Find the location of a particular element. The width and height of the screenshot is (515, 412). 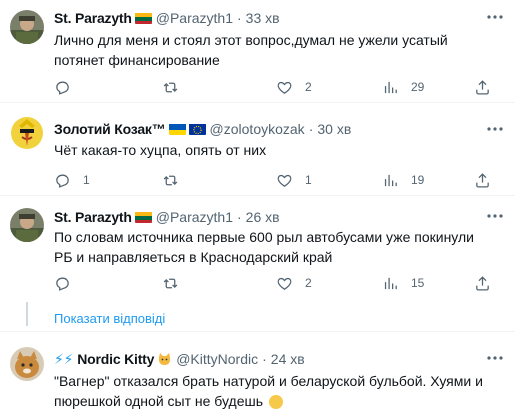

tweet-header: St. Parazyth @Parazyth1 · 26 хв is located at coordinates (167, 217).